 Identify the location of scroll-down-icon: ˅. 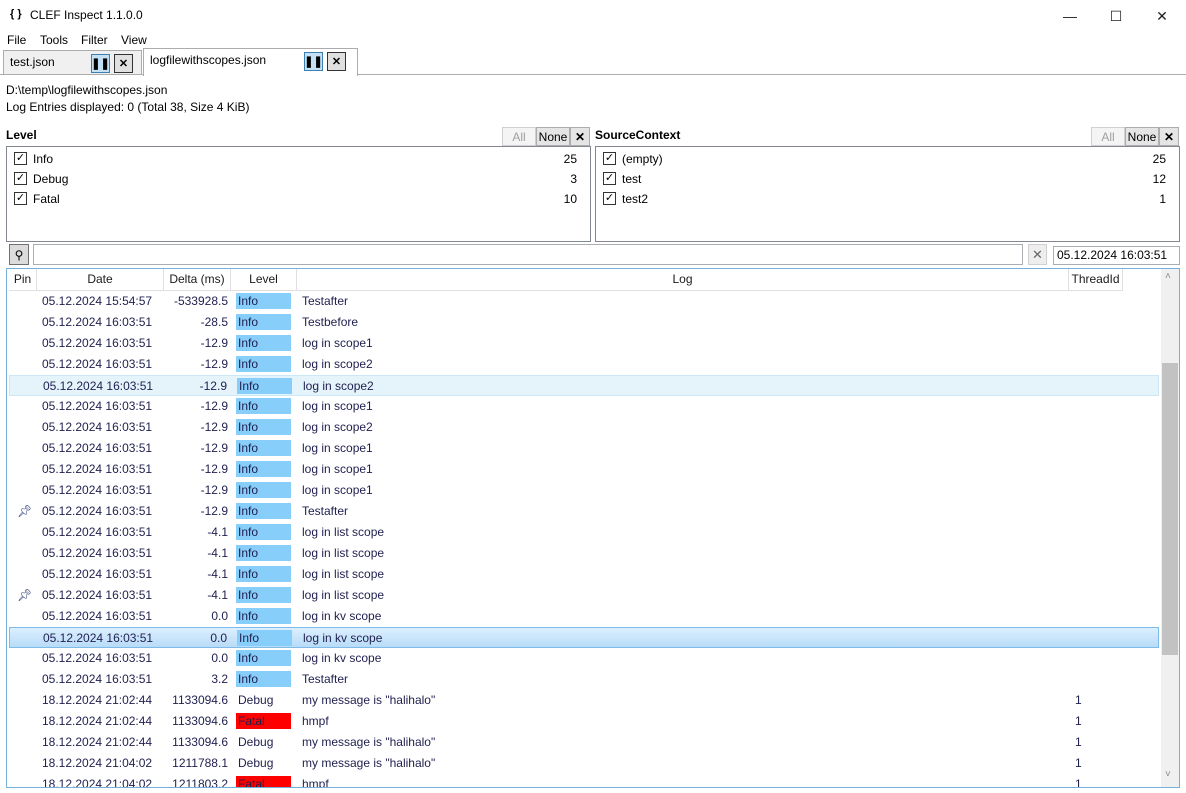
(1168, 774).